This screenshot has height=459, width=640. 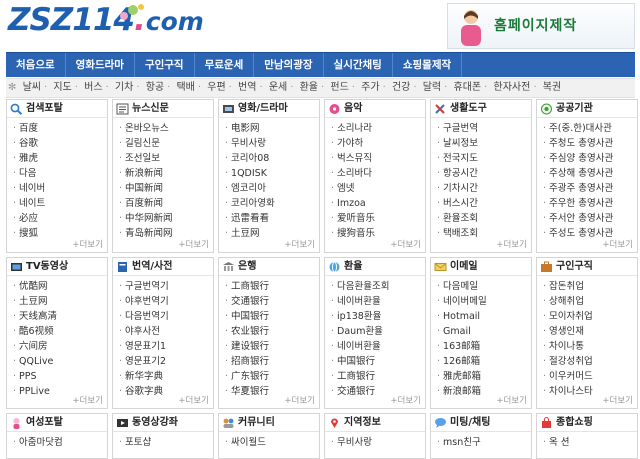 I want to click on site-link: 农业银行, so click(x=272, y=331).